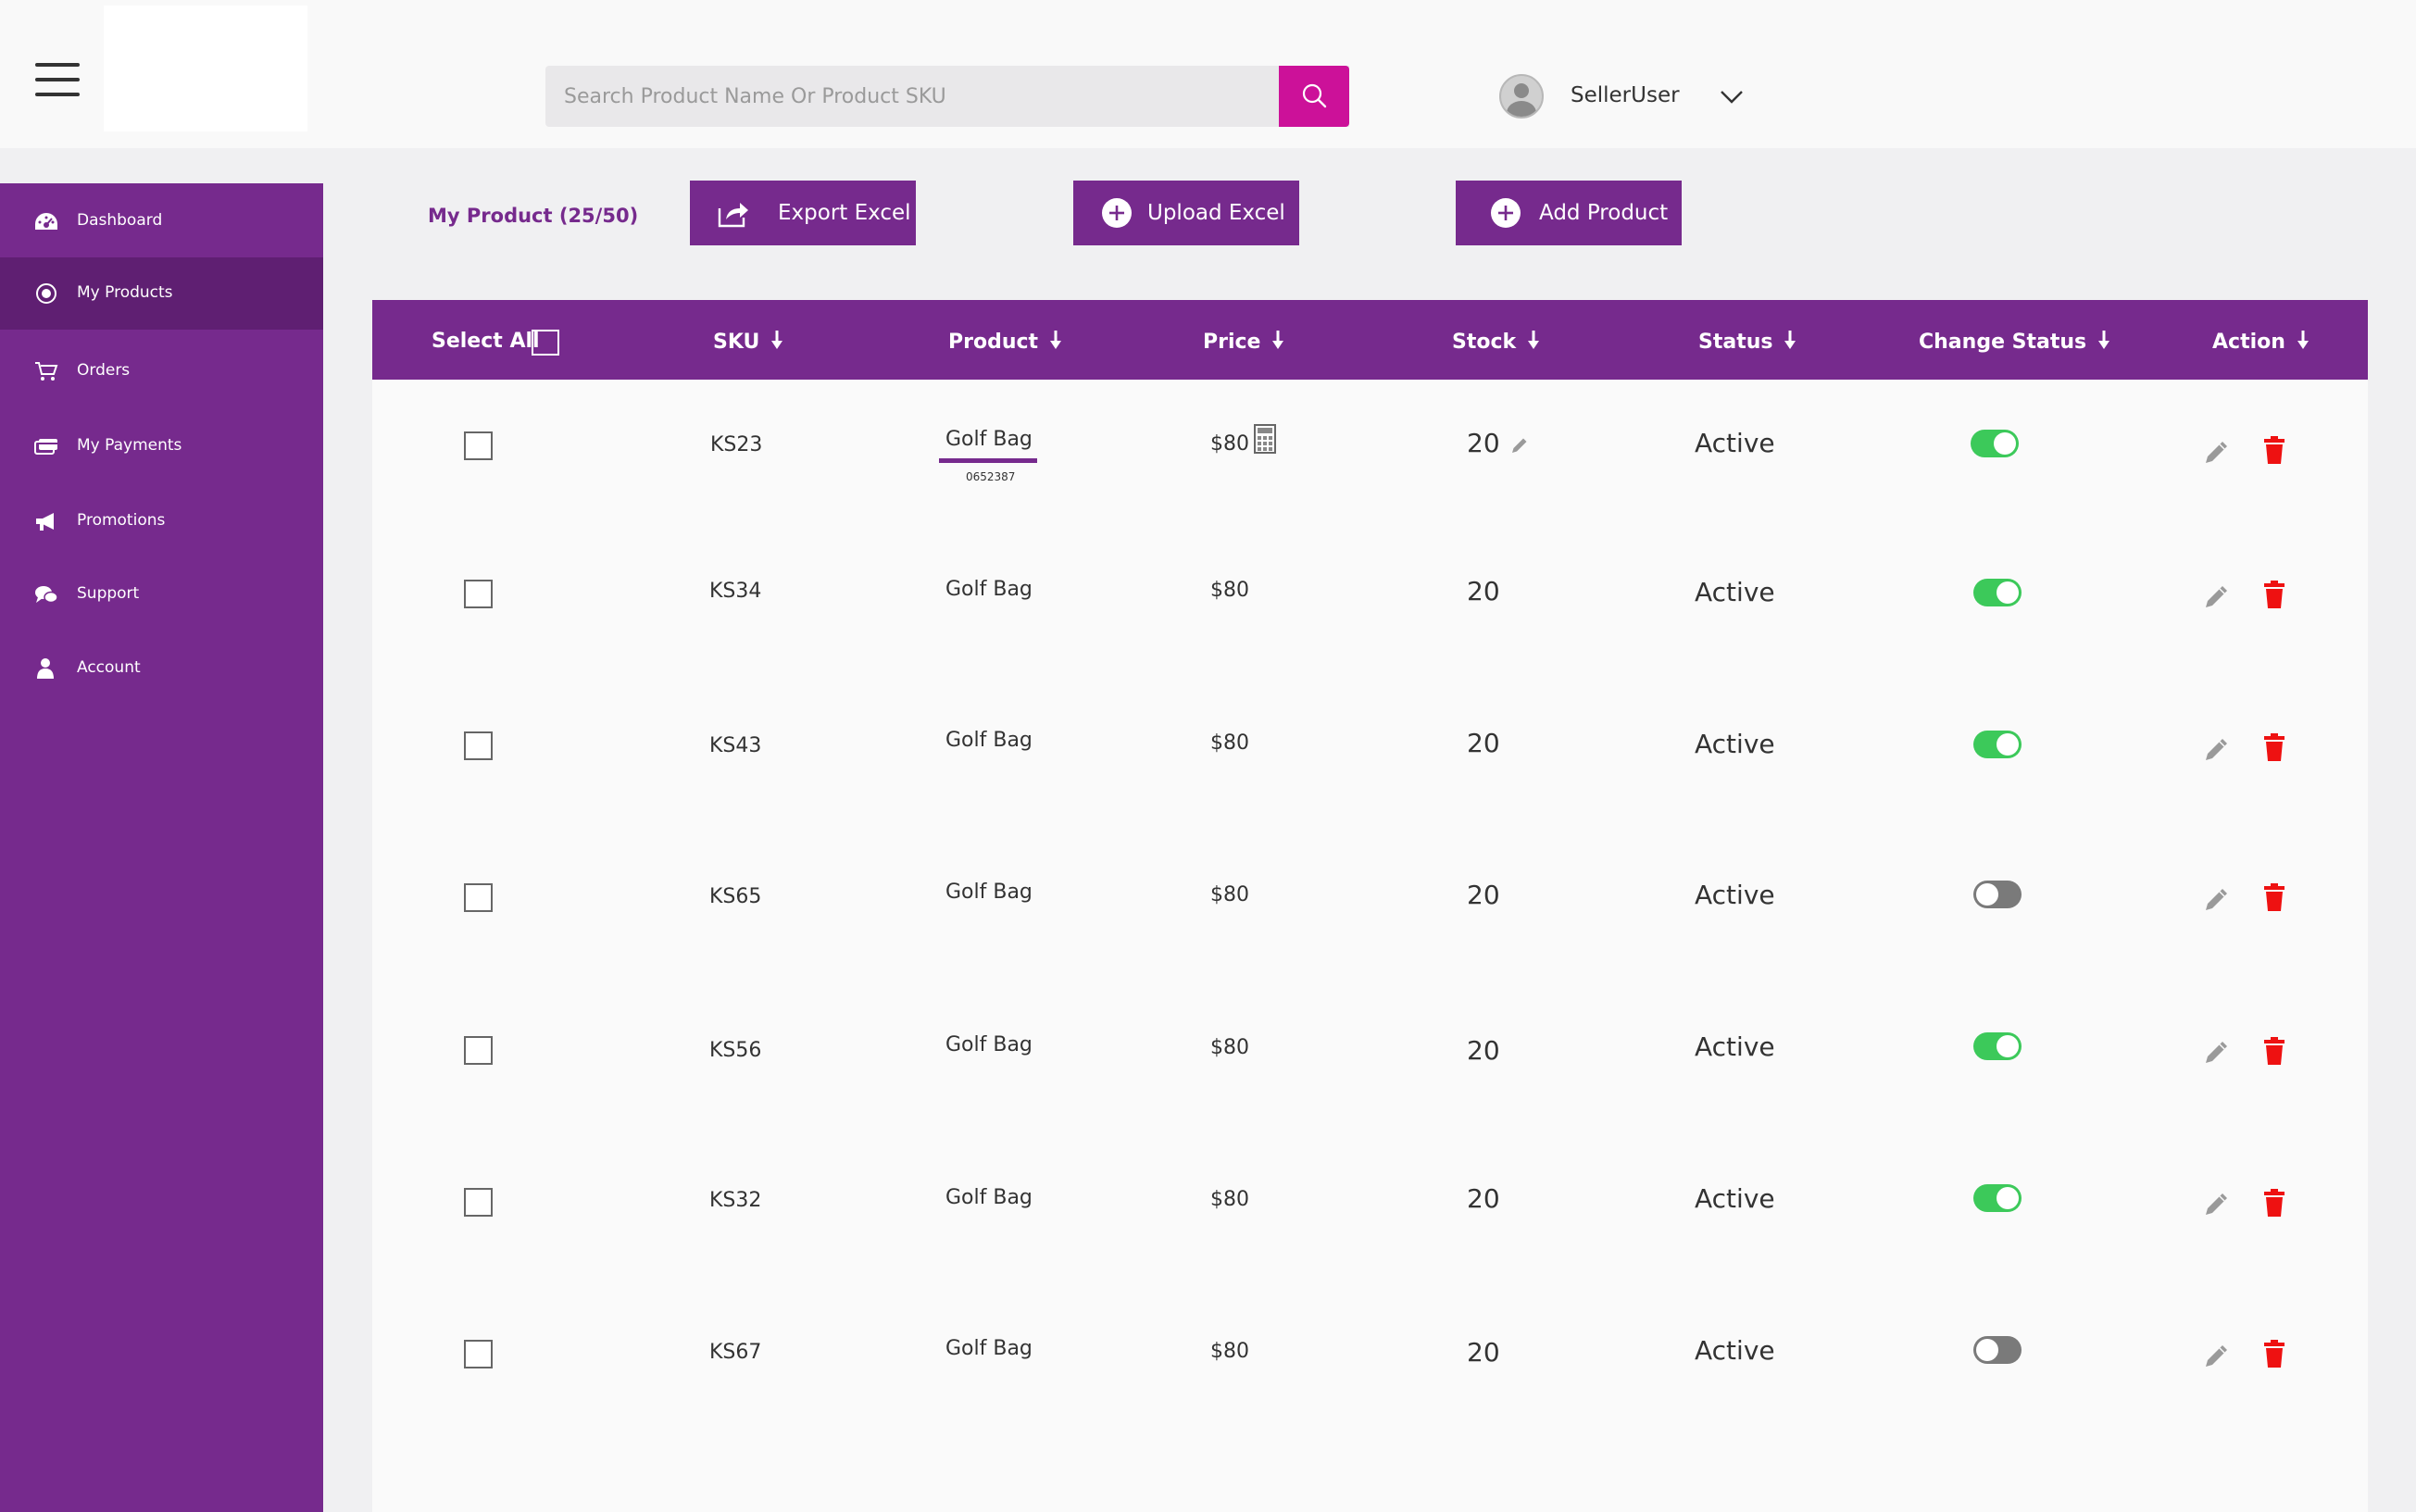 Image resolution: width=2416 pixels, height=1512 pixels. I want to click on sku-cell: KS23, so click(736, 445).